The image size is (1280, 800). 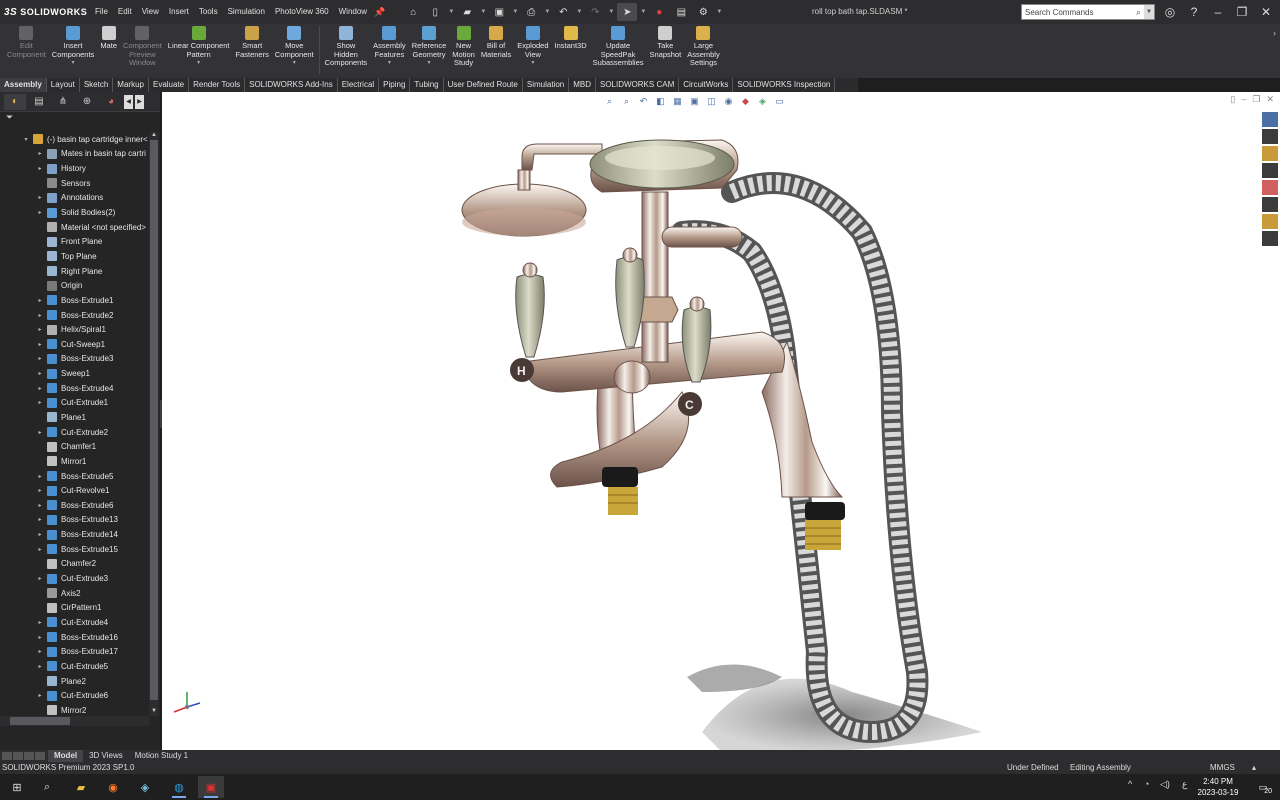 I want to click on tree-node: ▸ Boss-Extrude2, so click(x=74, y=315).